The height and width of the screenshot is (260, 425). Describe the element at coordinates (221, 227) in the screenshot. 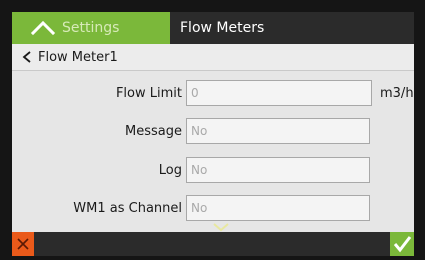

I see `chevron-down-icon` at that location.